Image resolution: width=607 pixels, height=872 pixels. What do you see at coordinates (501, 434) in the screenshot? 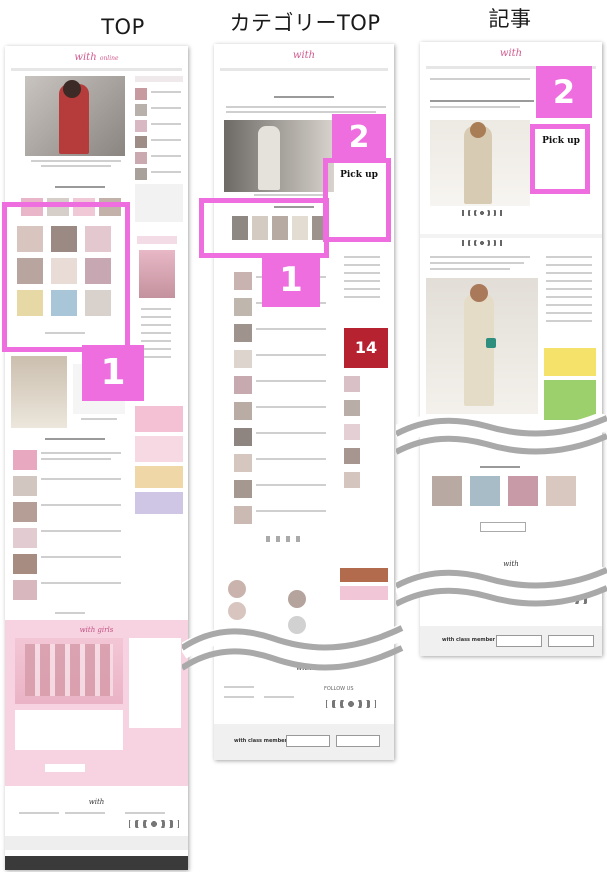
I see `cut-wave-article-upper` at bounding box center [501, 434].